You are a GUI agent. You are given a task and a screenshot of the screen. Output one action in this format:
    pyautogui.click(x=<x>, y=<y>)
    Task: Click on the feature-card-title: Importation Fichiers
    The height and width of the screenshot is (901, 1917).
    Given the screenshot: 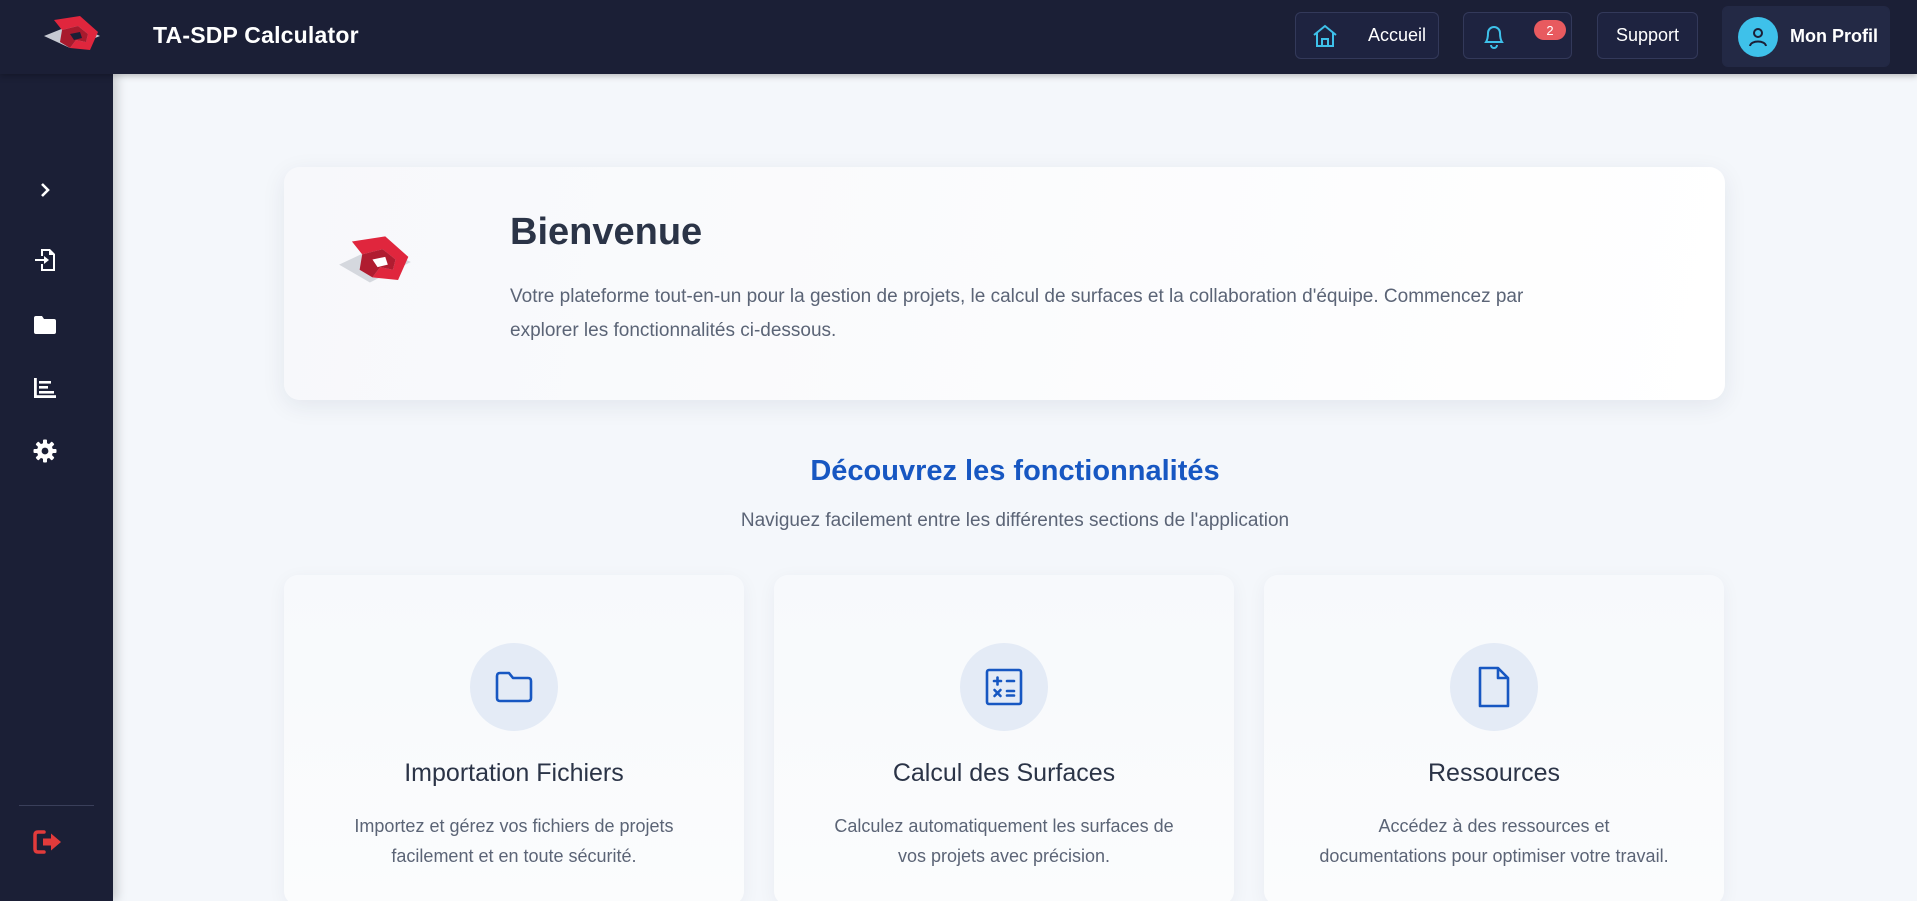 What is the action you would take?
    pyautogui.click(x=514, y=773)
    